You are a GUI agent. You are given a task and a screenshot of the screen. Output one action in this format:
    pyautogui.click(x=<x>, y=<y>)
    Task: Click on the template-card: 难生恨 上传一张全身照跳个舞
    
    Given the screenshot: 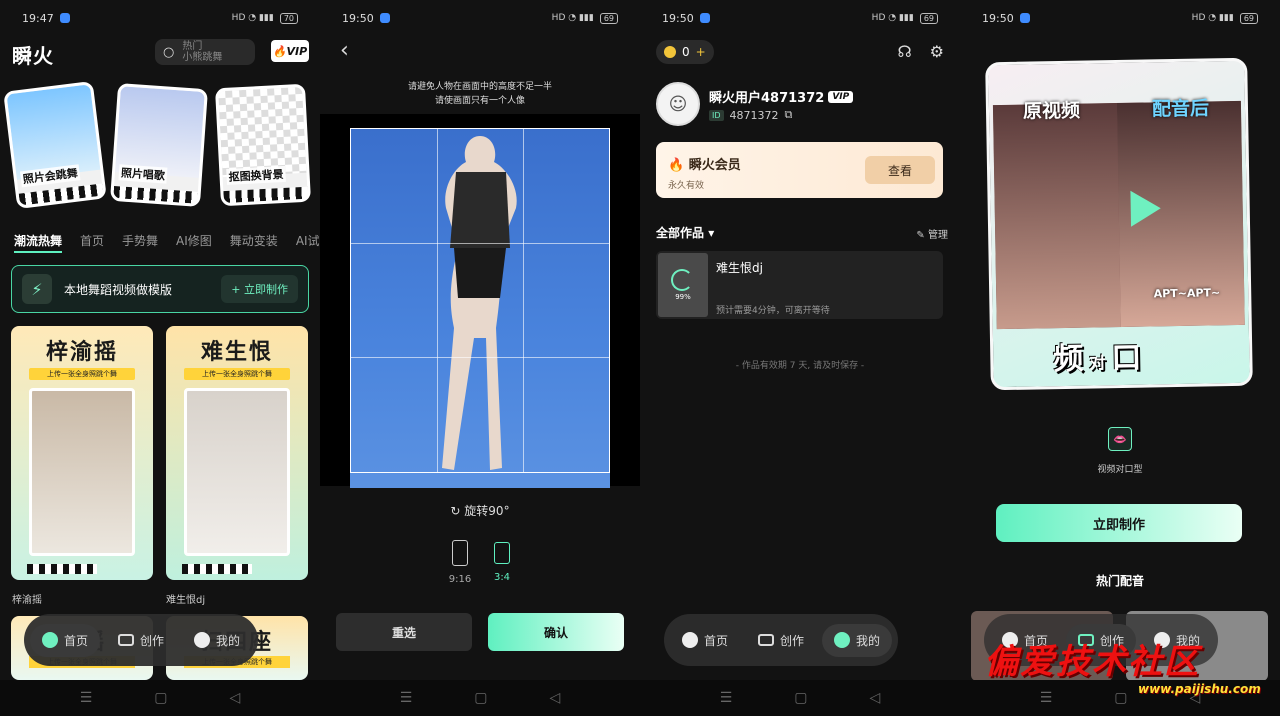 What is the action you would take?
    pyautogui.click(x=237, y=453)
    